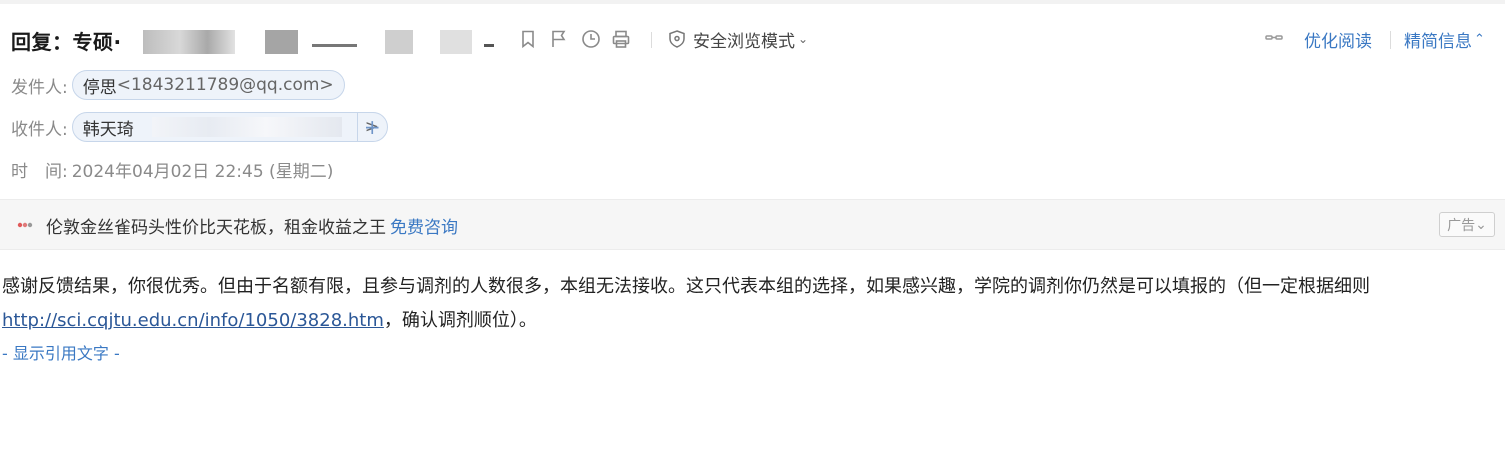  What do you see at coordinates (39, 87) in the screenshot?
I see `from-label: 发件人:` at bounding box center [39, 87].